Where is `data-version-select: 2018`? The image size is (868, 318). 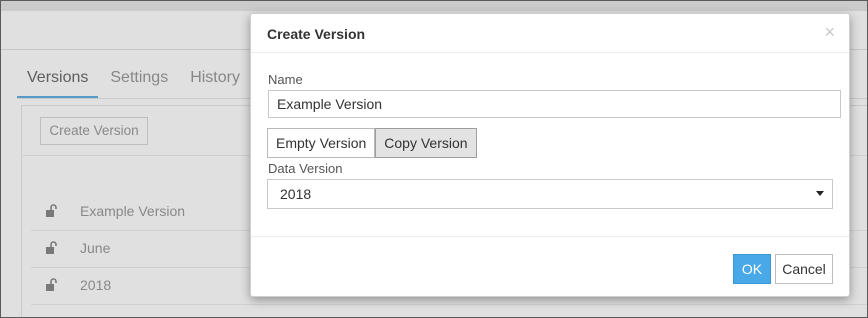
data-version-select: 2018 is located at coordinates (550, 194).